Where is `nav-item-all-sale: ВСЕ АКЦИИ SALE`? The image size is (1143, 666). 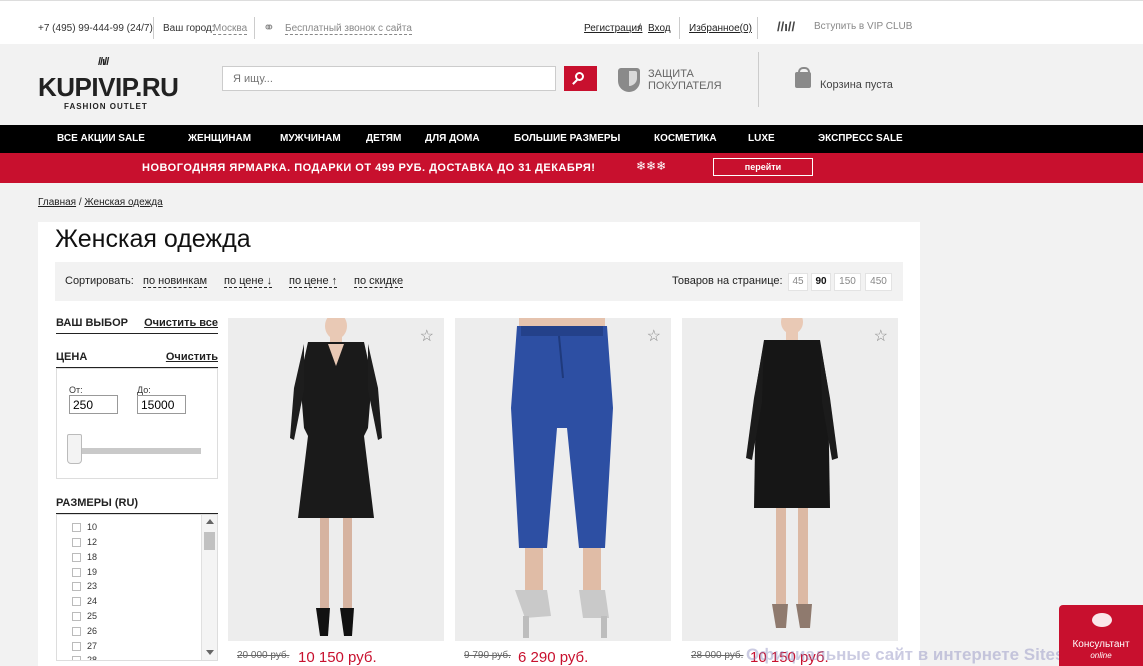
nav-item-all-sale: ВСЕ АКЦИИ SALE is located at coordinates (101, 138).